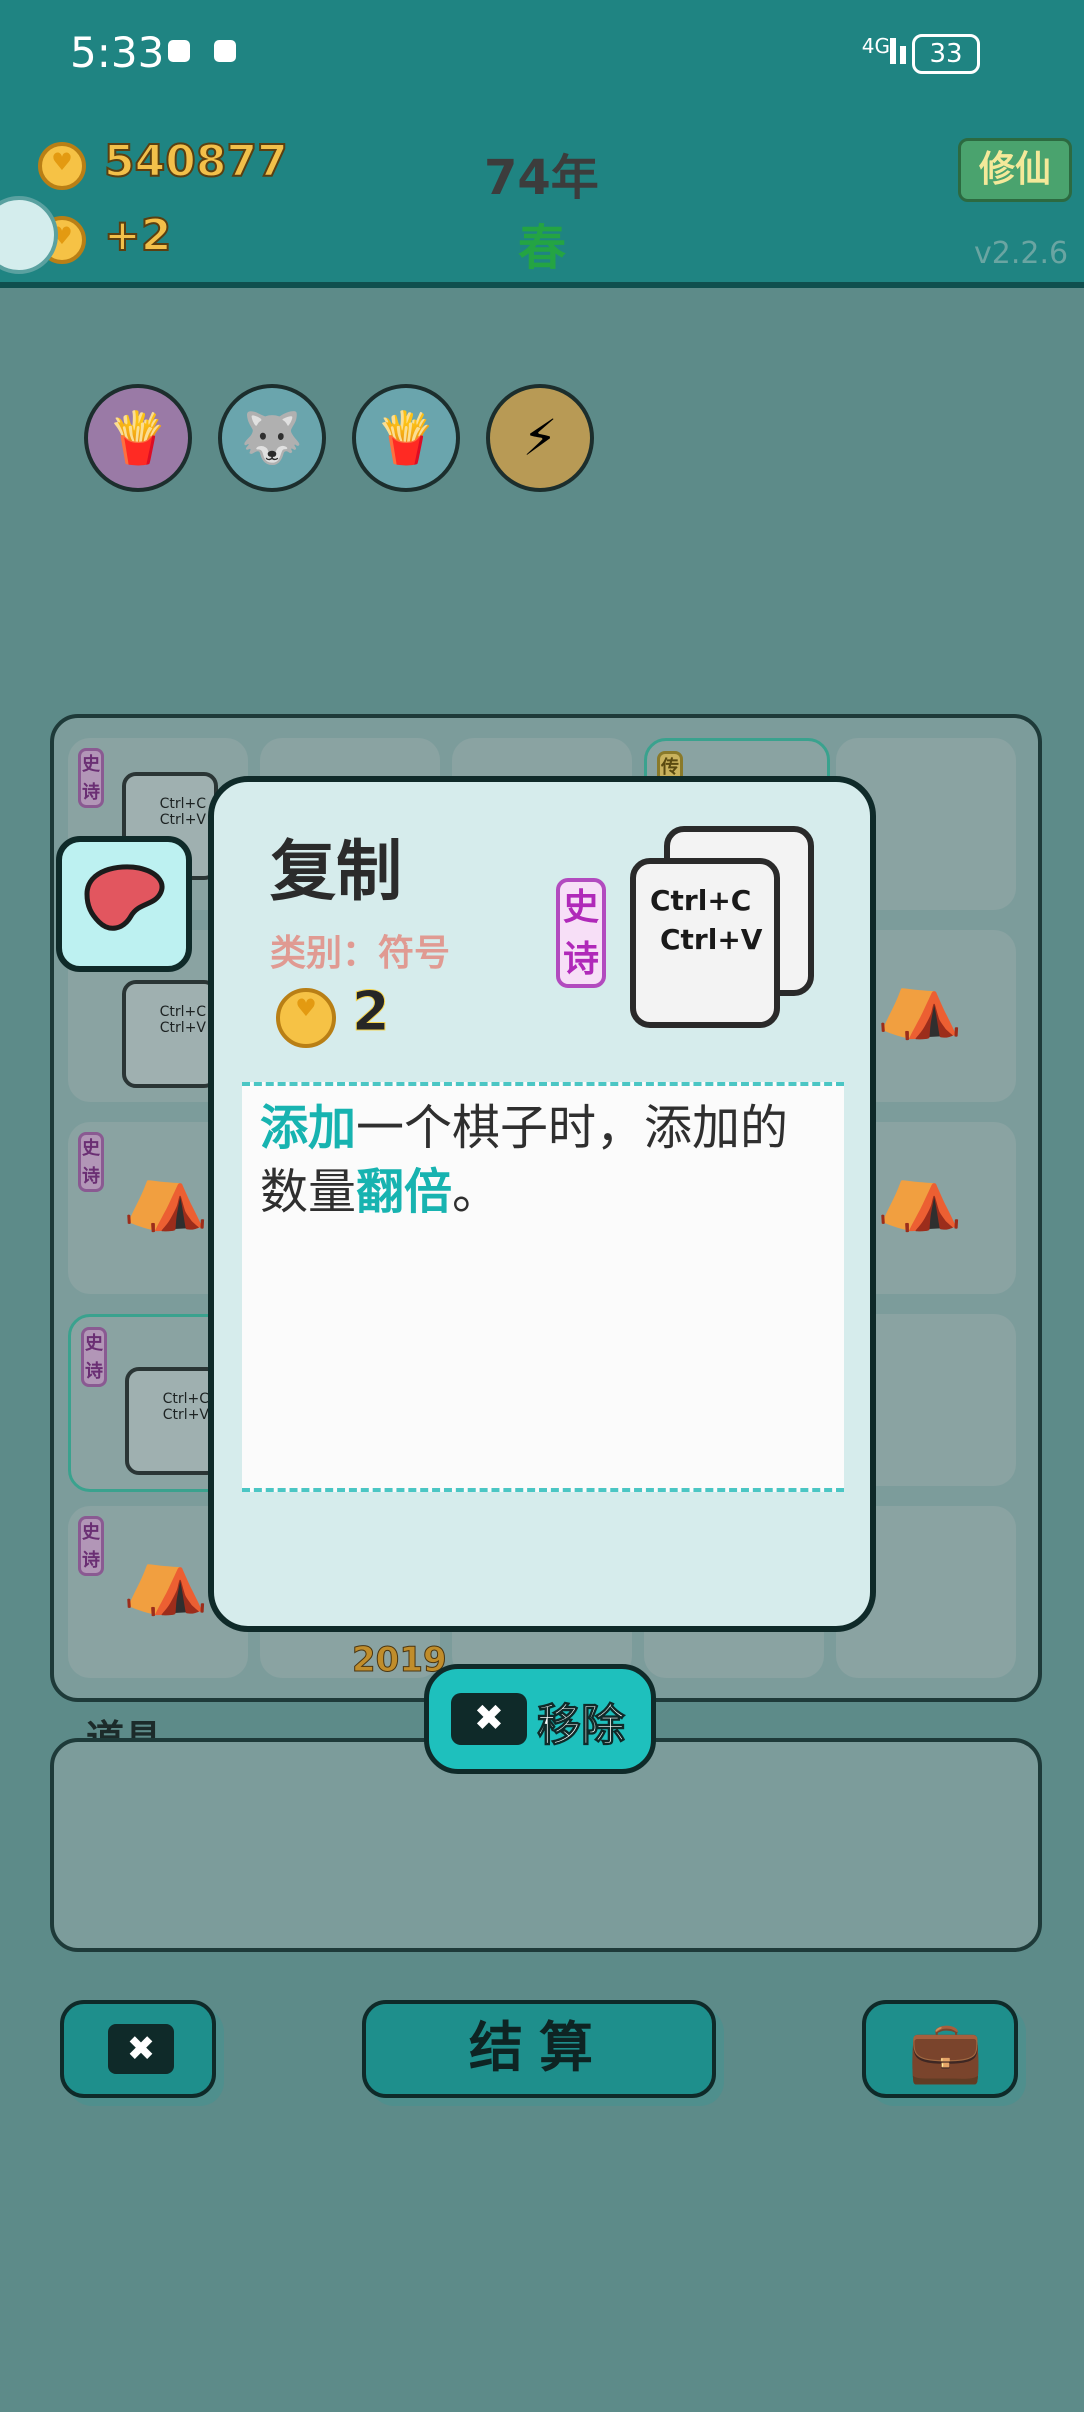 This screenshot has width=1084, height=2412. I want to click on back-button: ✖, so click(138, 2049).